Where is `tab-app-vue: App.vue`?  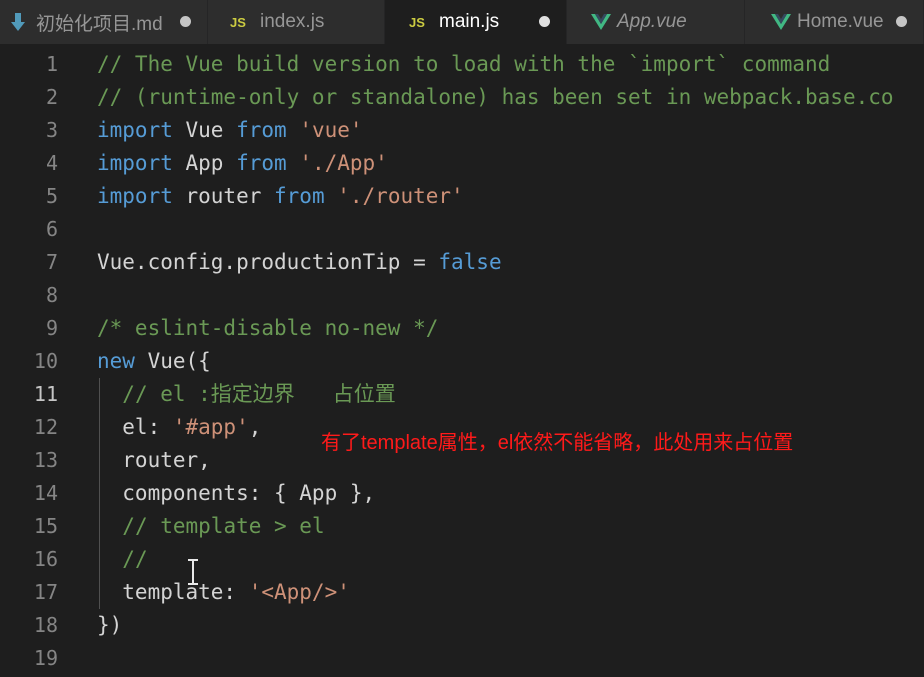 tab-app-vue: App.vue is located at coordinates (656, 22).